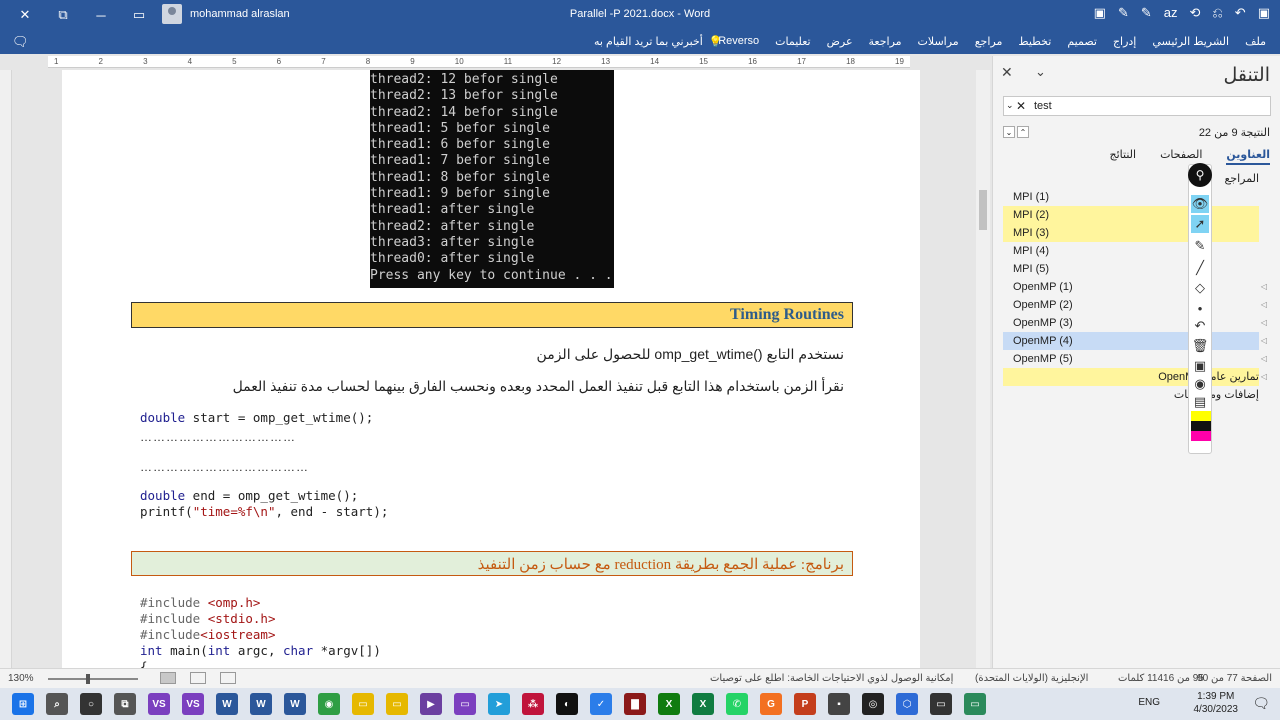 The width and height of the screenshot is (1280, 720). What do you see at coordinates (1124, 41) in the screenshot?
I see `tab-insert: إدراج` at bounding box center [1124, 41].